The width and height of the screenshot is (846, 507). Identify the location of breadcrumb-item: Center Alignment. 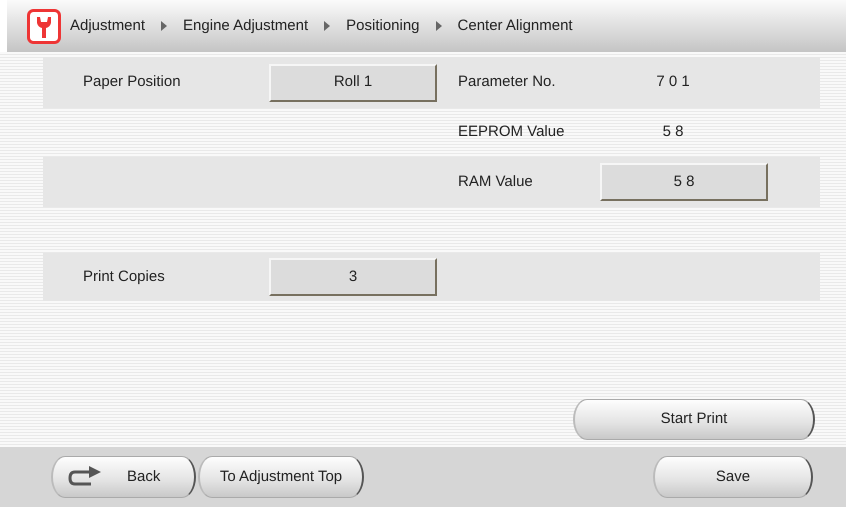
(515, 26).